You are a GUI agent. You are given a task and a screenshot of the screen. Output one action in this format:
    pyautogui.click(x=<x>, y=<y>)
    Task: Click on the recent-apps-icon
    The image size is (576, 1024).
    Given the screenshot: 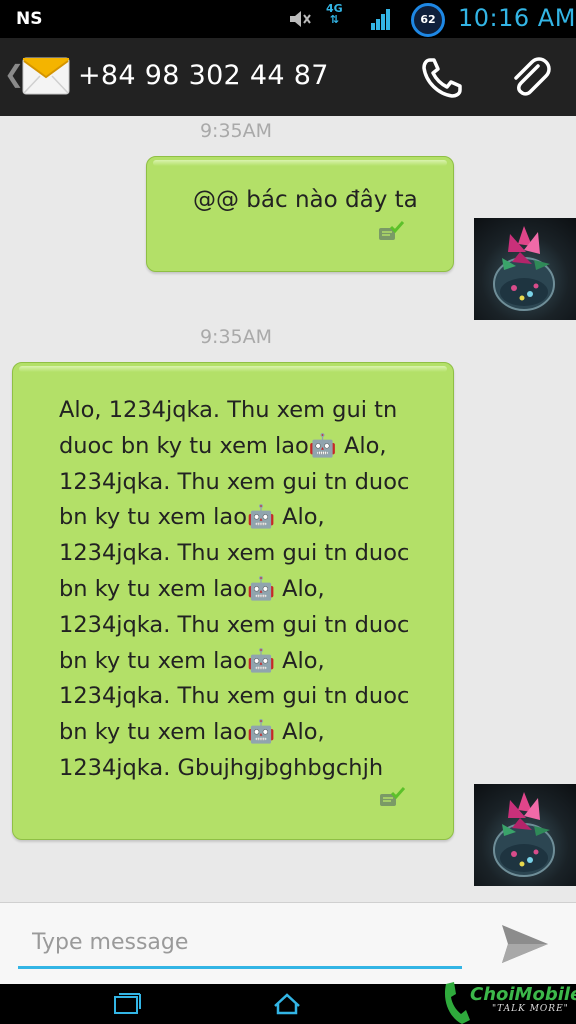 What is the action you would take?
    pyautogui.click(x=127, y=1004)
    